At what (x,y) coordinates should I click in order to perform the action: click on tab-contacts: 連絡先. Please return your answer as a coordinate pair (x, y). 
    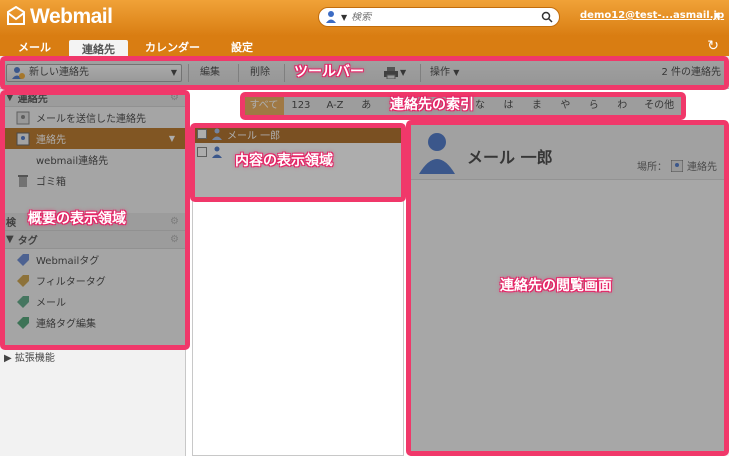
    Looking at the image, I should click on (98, 48).